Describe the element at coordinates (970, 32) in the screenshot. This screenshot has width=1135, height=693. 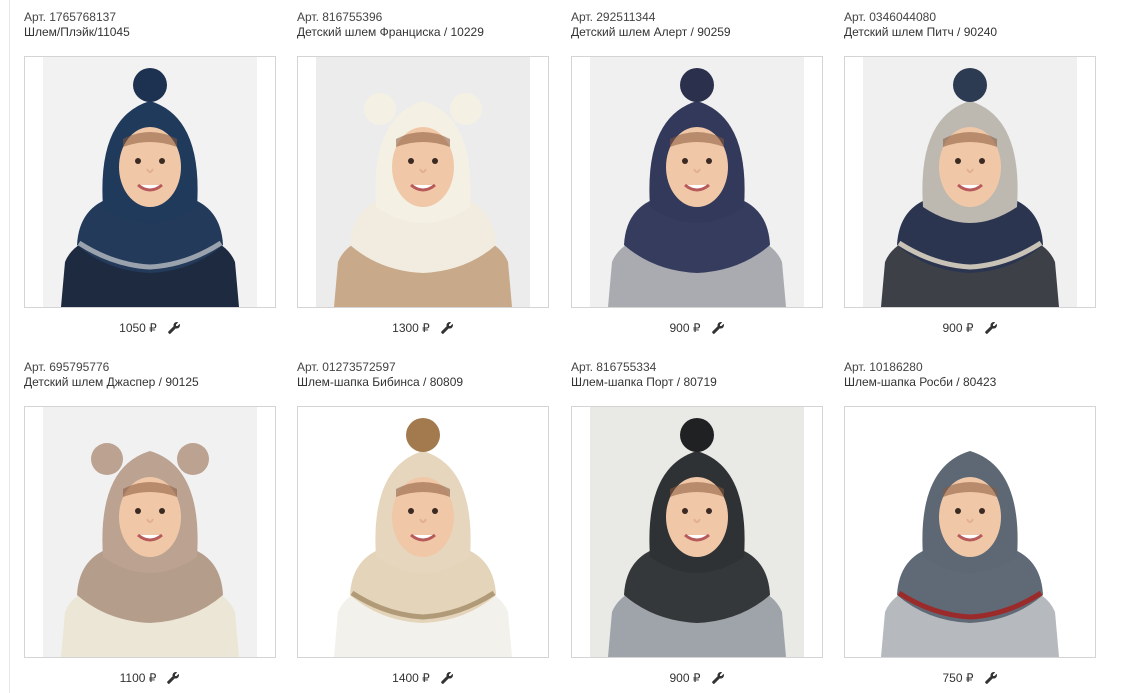
I see `product-name: Детский шлем Питч / 90240` at that location.